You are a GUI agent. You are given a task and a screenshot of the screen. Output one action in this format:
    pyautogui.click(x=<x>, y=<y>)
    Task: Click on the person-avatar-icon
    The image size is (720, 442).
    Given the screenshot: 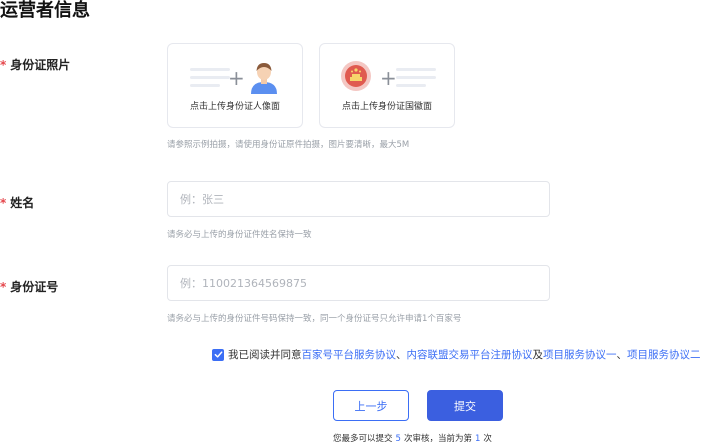 What is the action you would take?
    pyautogui.click(x=264, y=78)
    